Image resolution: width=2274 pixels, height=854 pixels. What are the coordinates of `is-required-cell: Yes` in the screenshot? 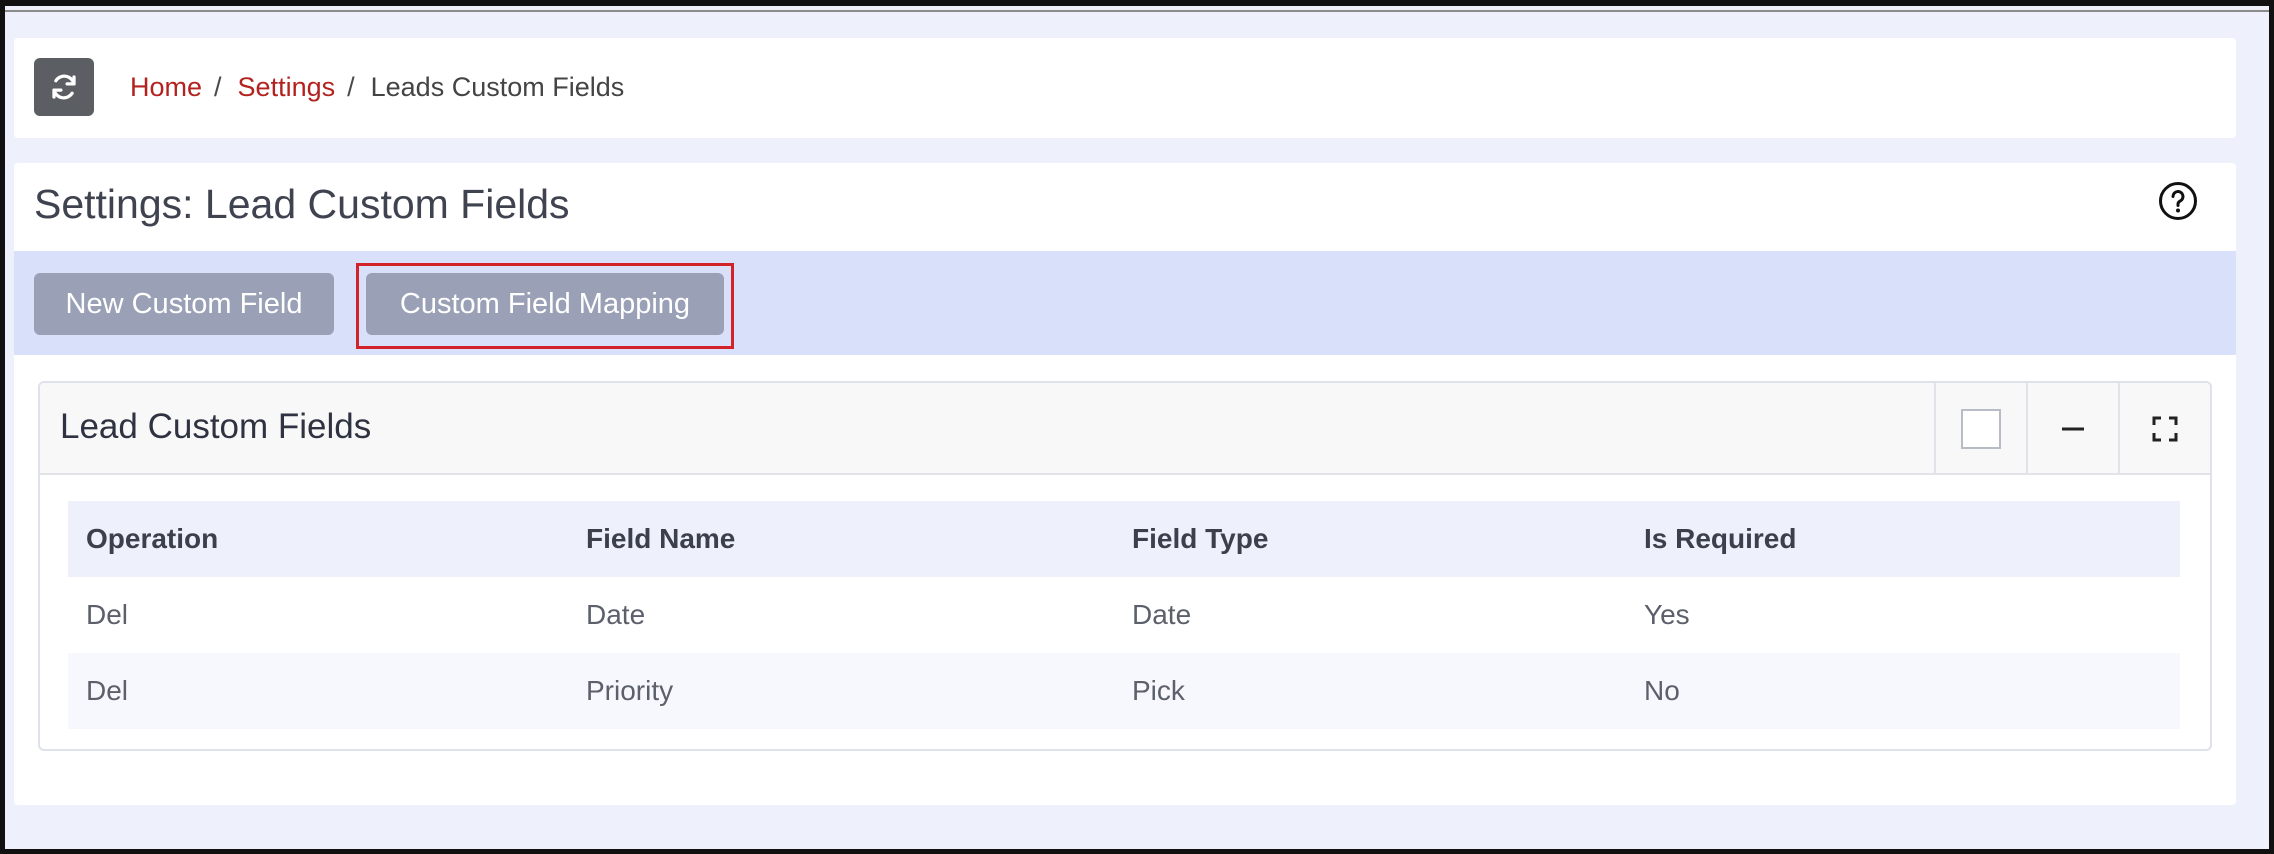 It's located at (1667, 614).